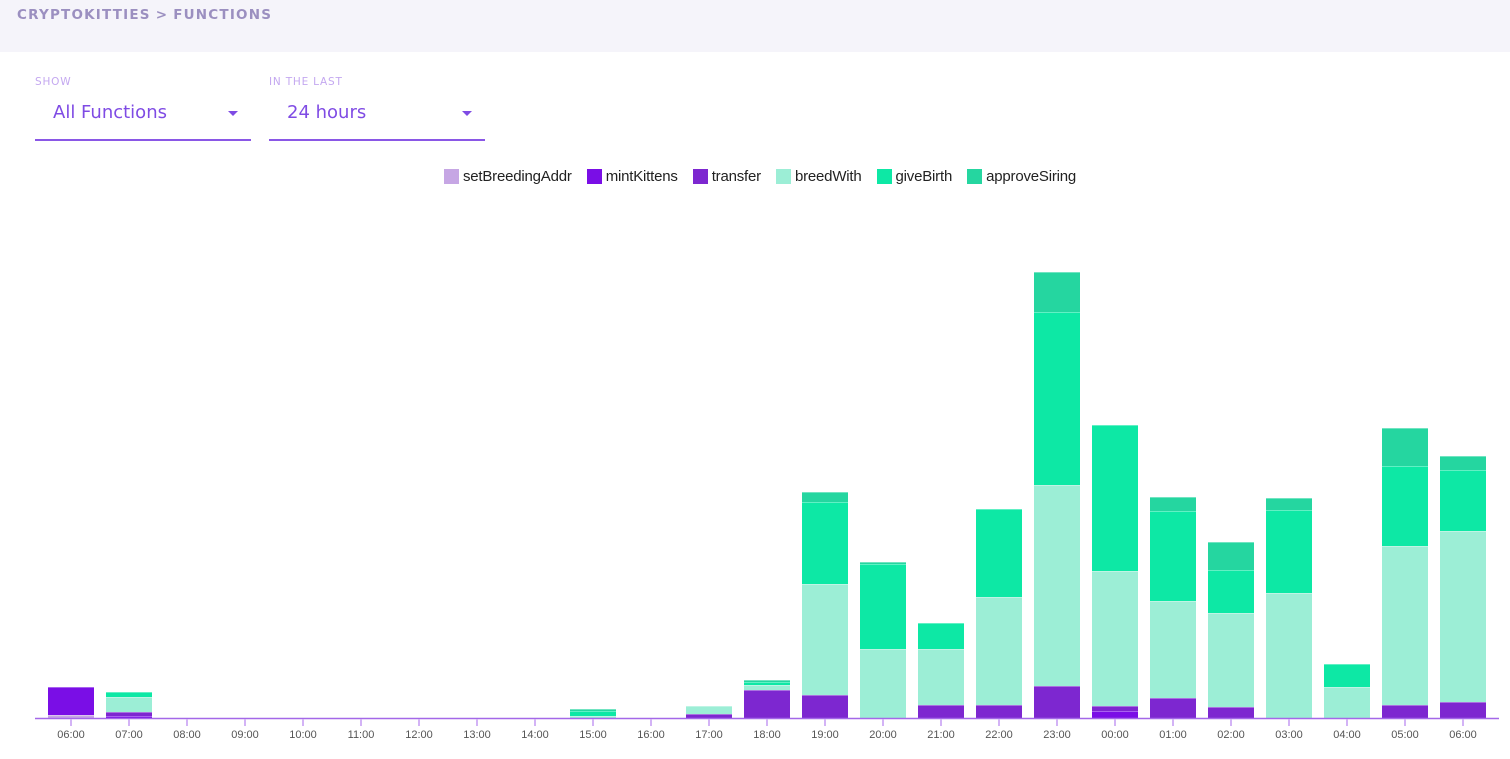 This screenshot has height=759, width=1510. Describe the element at coordinates (507, 176) in the screenshot. I see `legend-item-setbreedingaddr: setBreedingAddr` at that location.